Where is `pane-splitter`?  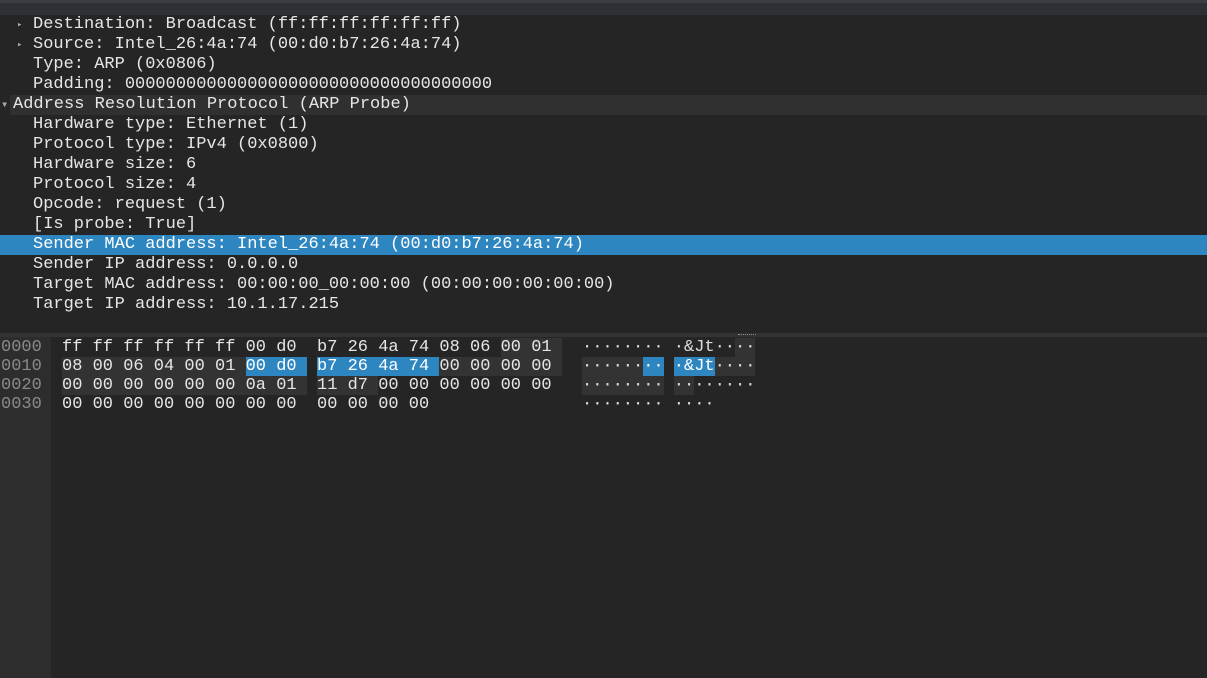 pane-splitter is located at coordinates (603, 335).